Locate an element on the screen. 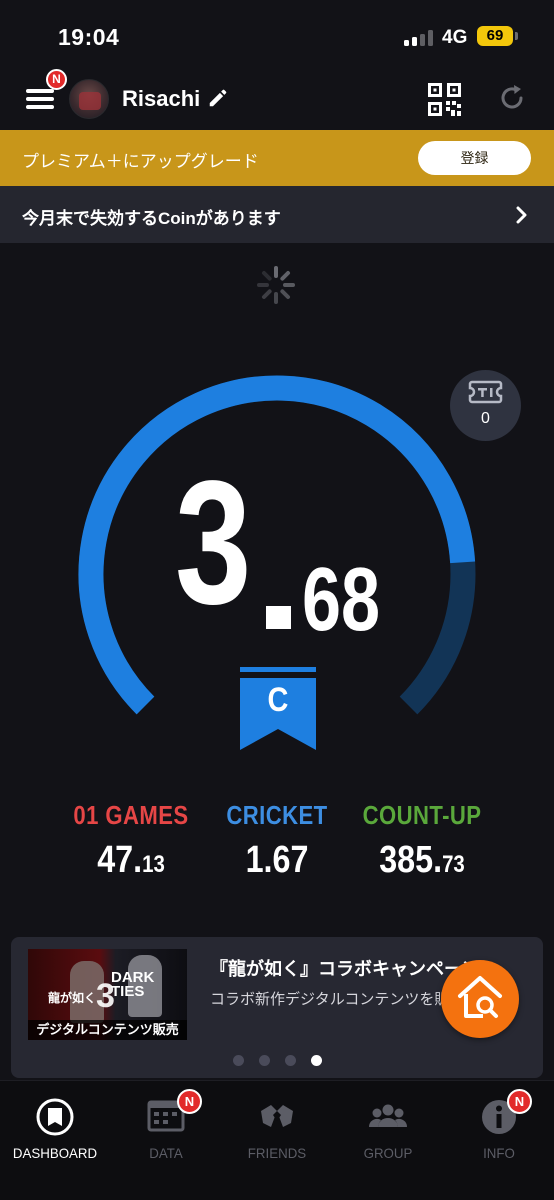 This screenshot has width=554, height=1200. rating-class: C is located at coordinates (278, 700).